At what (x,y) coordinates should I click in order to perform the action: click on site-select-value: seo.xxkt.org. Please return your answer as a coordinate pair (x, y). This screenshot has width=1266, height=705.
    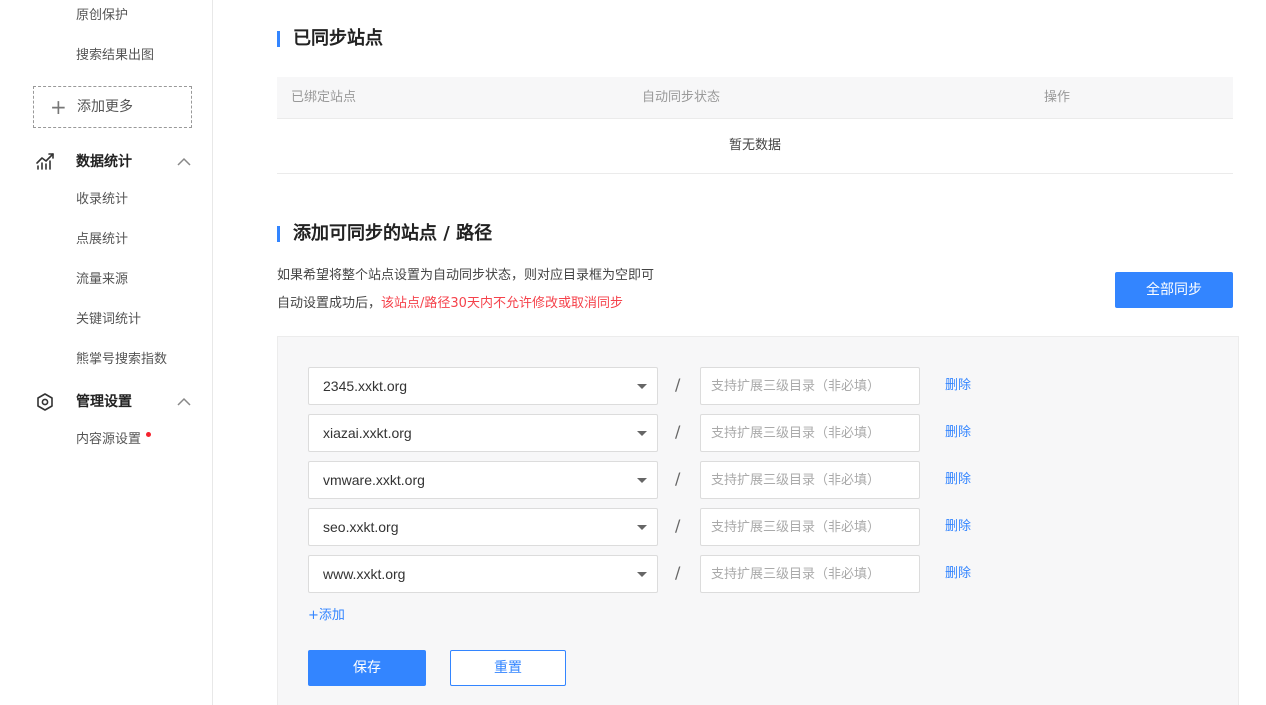
    Looking at the image, I should click on (361, 527).